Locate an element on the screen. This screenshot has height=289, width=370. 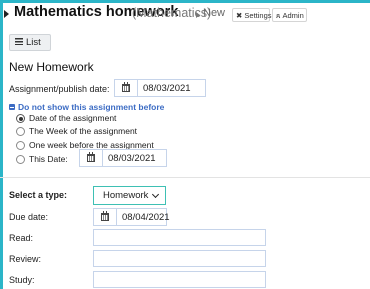
users-icon: ጸ is located at coordinates (278, 15).